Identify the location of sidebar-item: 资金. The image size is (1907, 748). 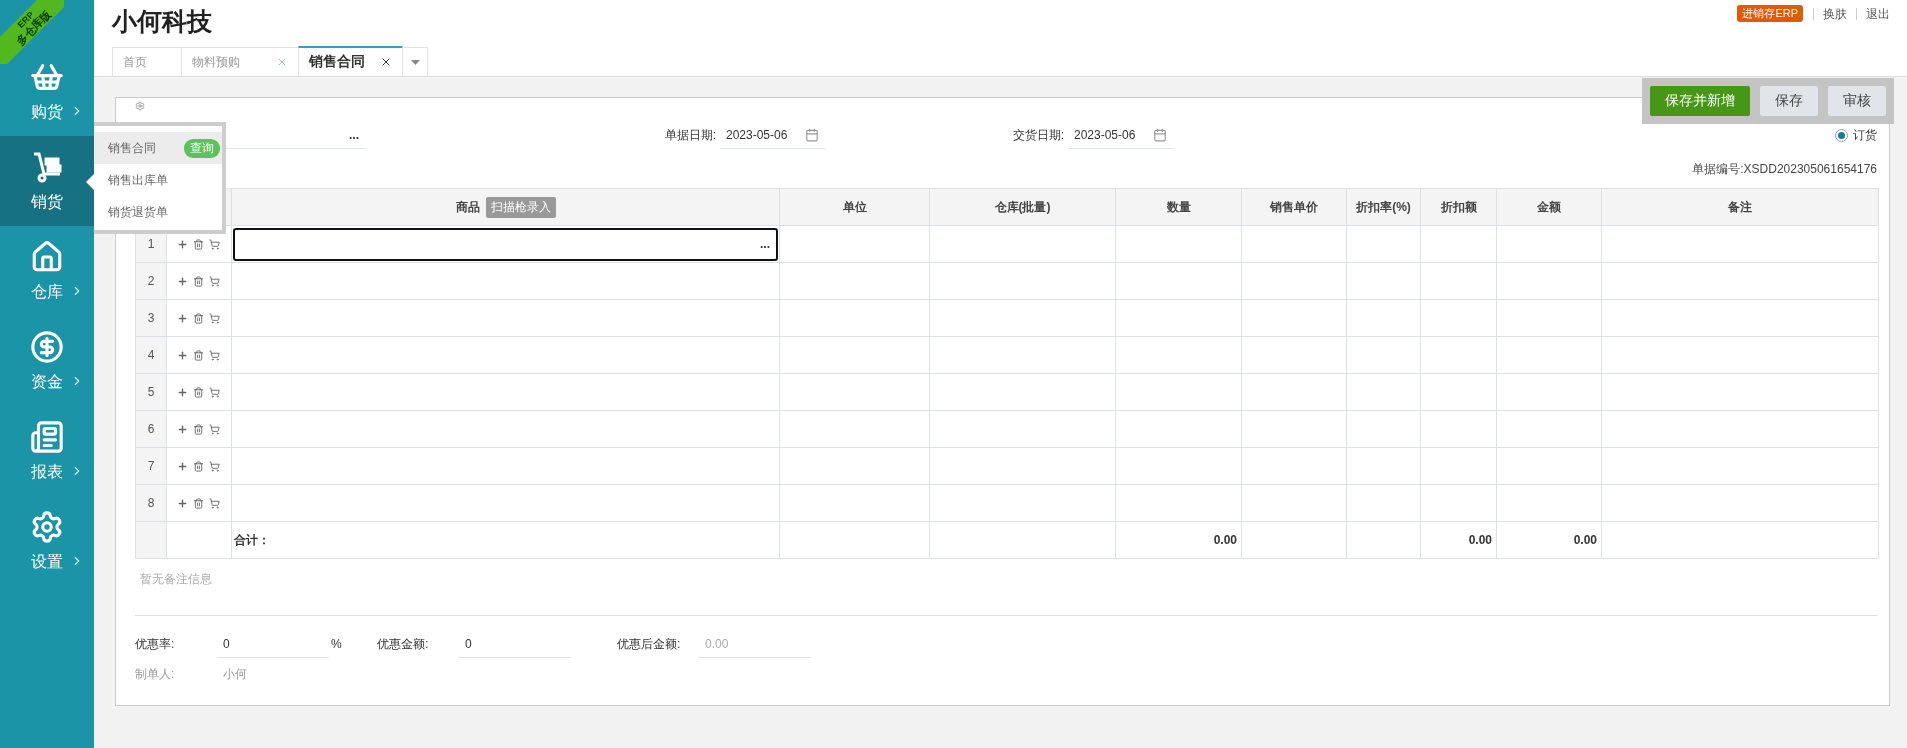
(47, 361).